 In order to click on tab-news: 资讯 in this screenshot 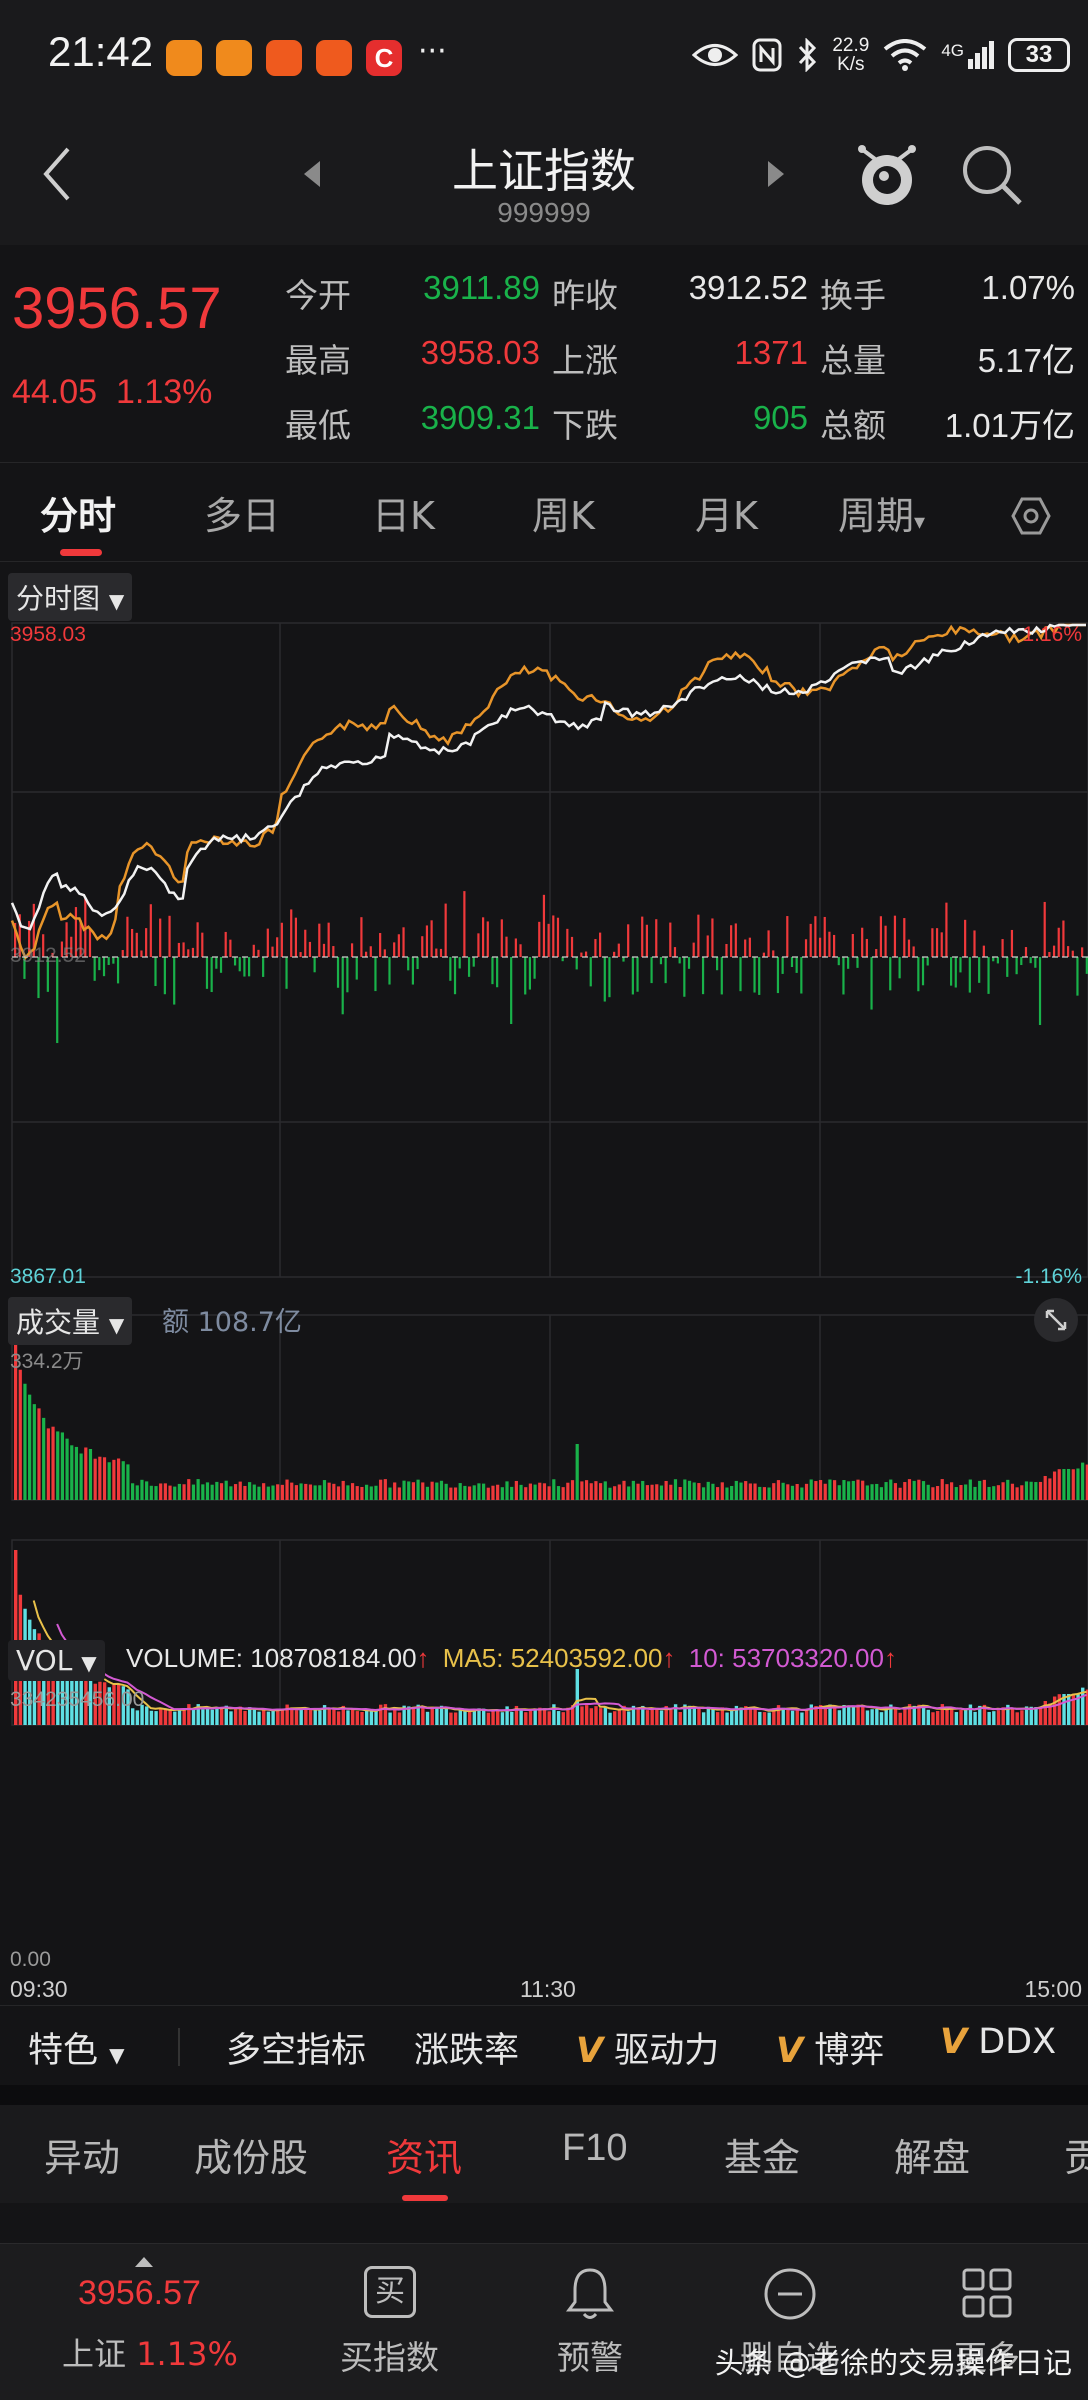, I will do `click(424, 2154)`.